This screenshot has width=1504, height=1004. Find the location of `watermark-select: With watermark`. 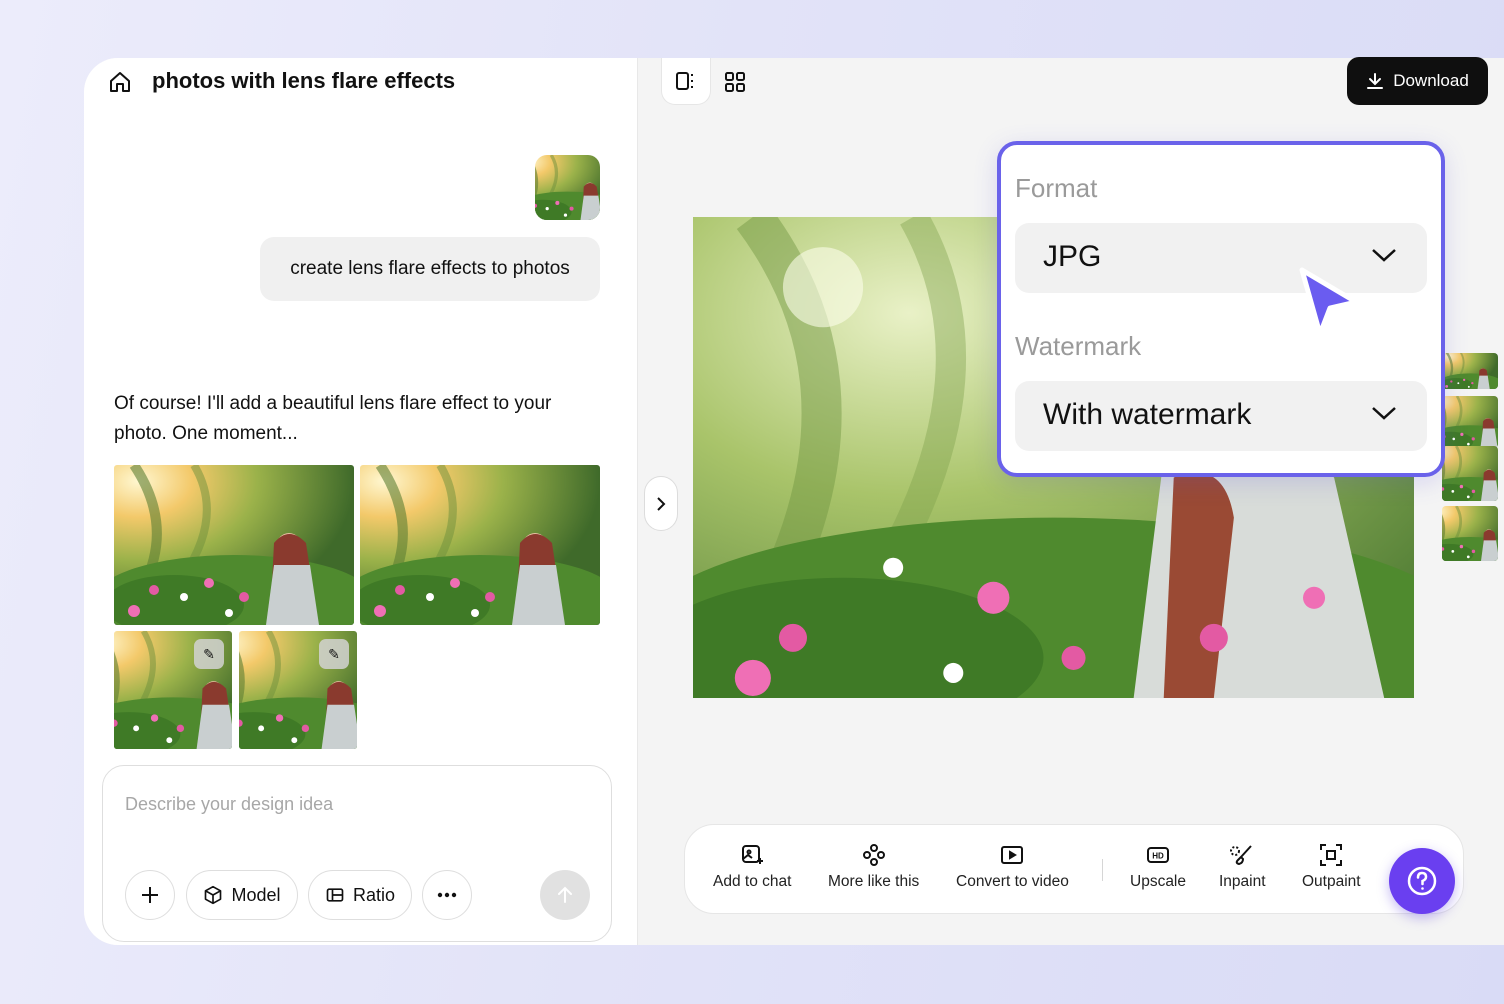

watermark-select: With watermark is located at coordinates (1221, 416).